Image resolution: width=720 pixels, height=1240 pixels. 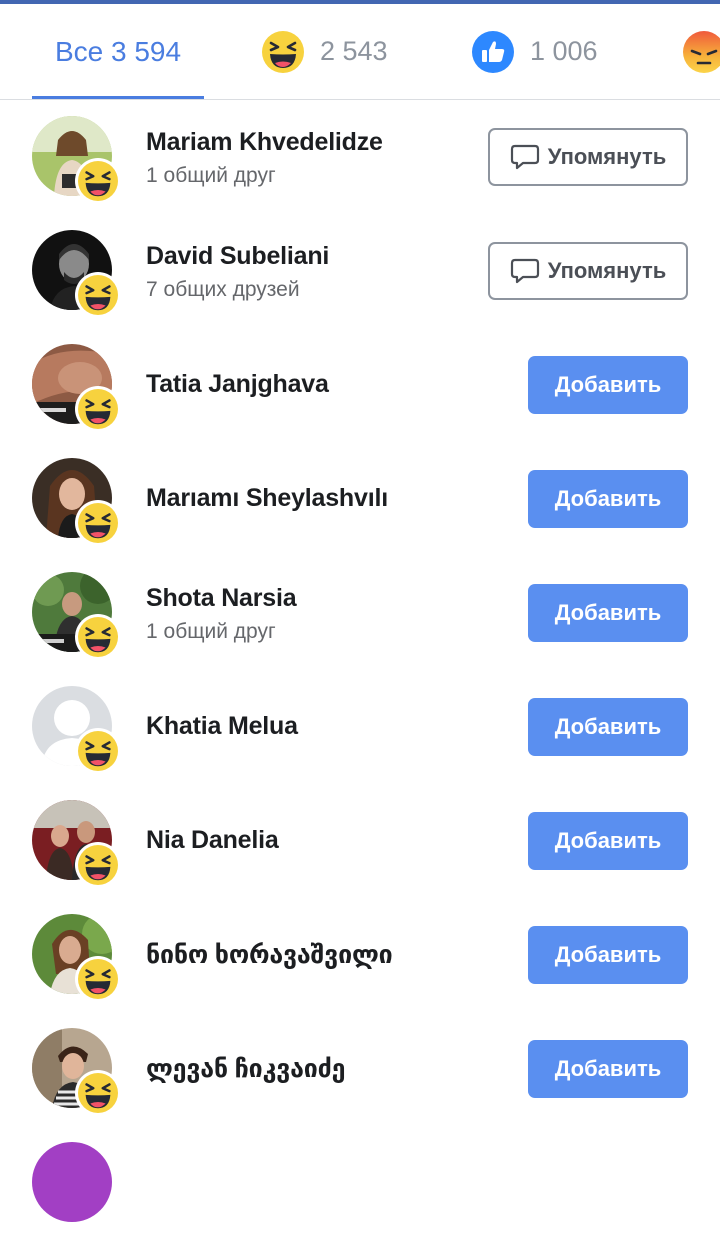 What do you see at coordinates (269, 955) in the screenshot?
I see `person-name: ნინო ხორავაშვილი` at bounding box center [269, 955].